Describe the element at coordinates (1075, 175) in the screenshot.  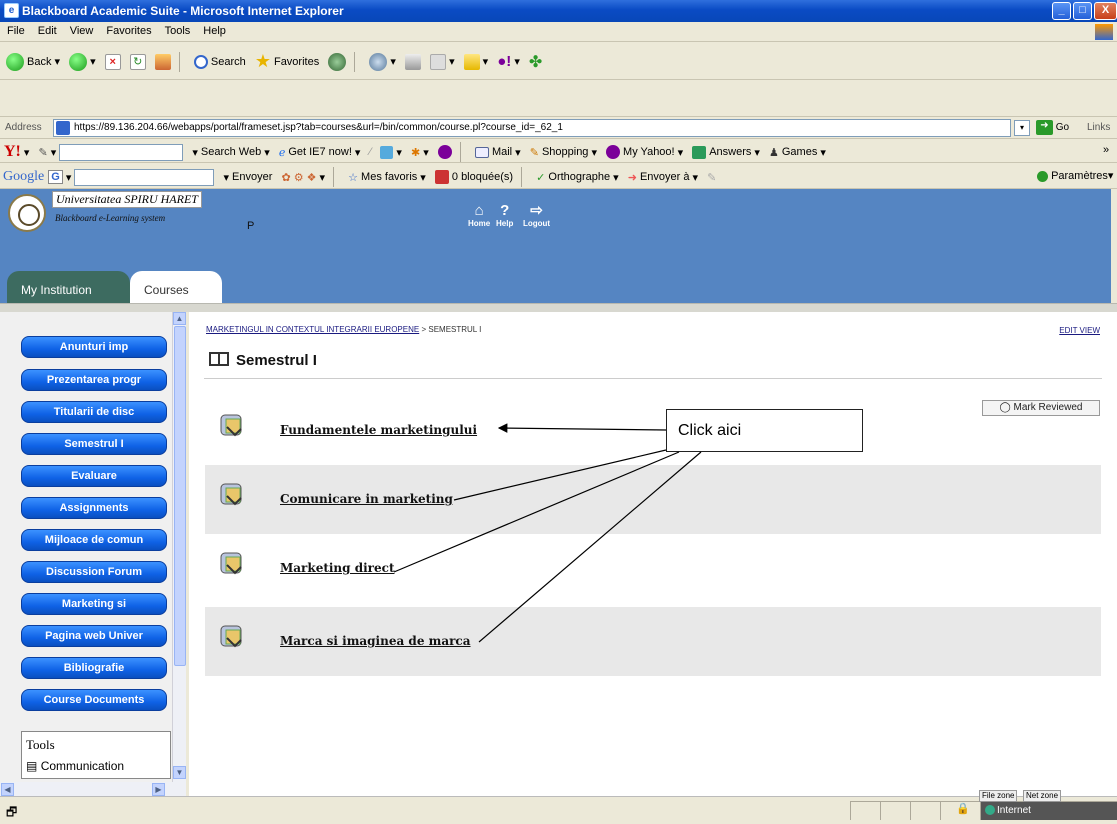
I see `parametres-button: Paramètres▾` at that location.